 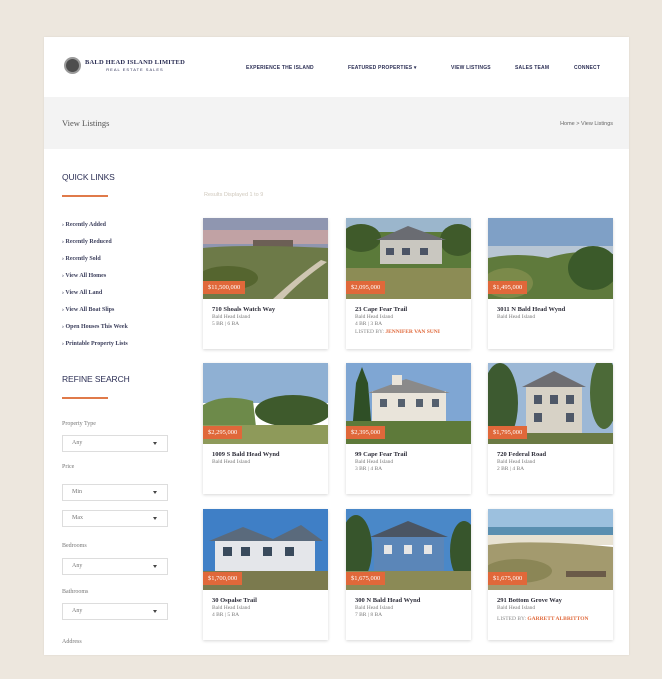 I want to click on listing-title: 99 Cape Fear Trail, so click(x=381, y=454).